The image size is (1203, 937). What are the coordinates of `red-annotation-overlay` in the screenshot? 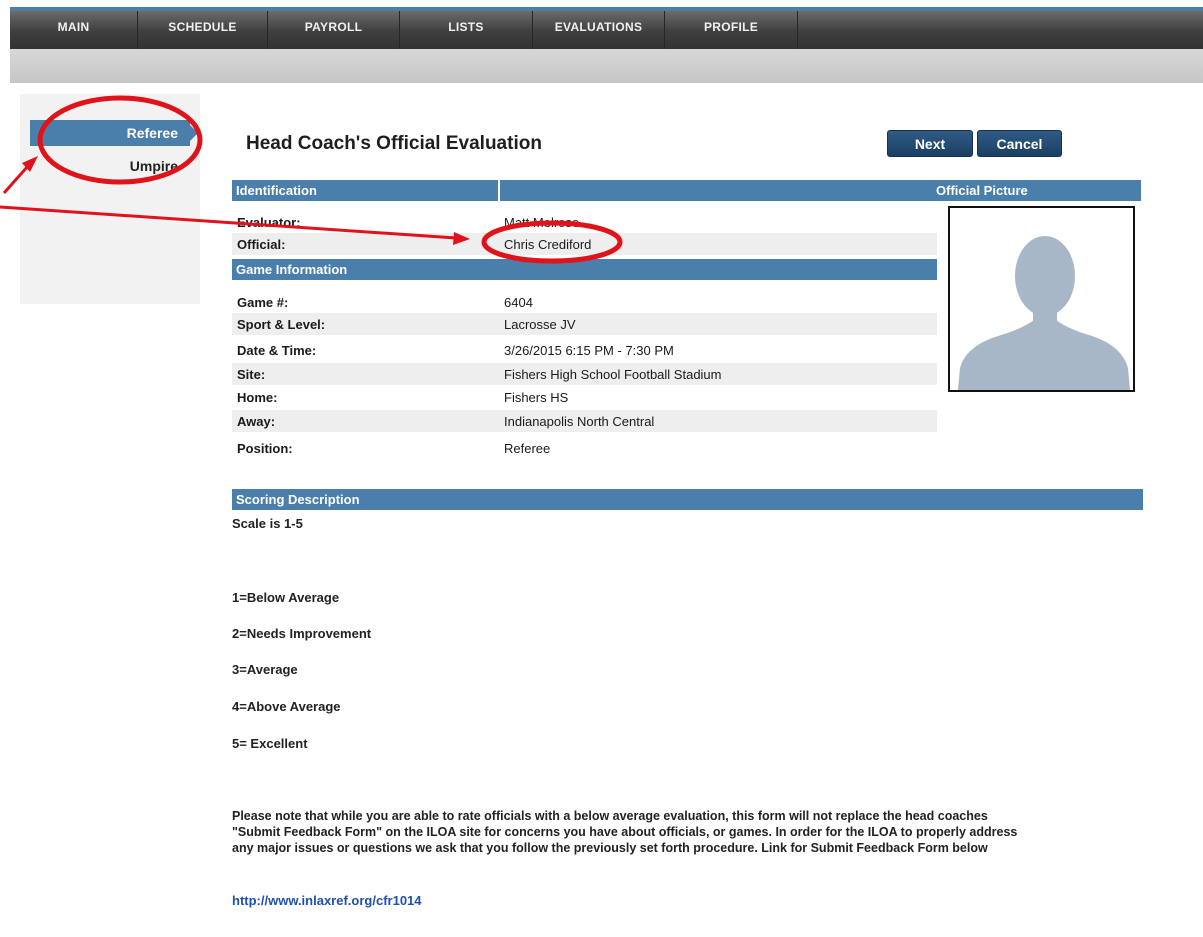 It's located at (311, 179).